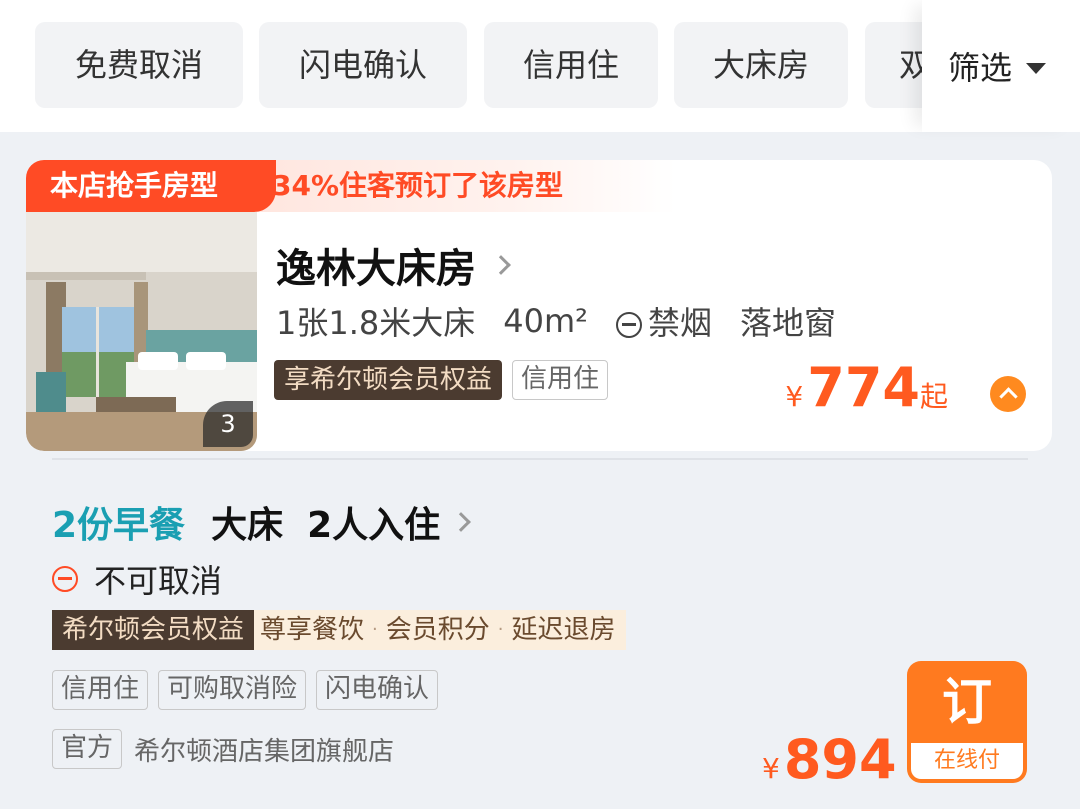 This screenshot has width=1080, height=809. I want to click on book-button: 订 在线付, so click(967, 722).